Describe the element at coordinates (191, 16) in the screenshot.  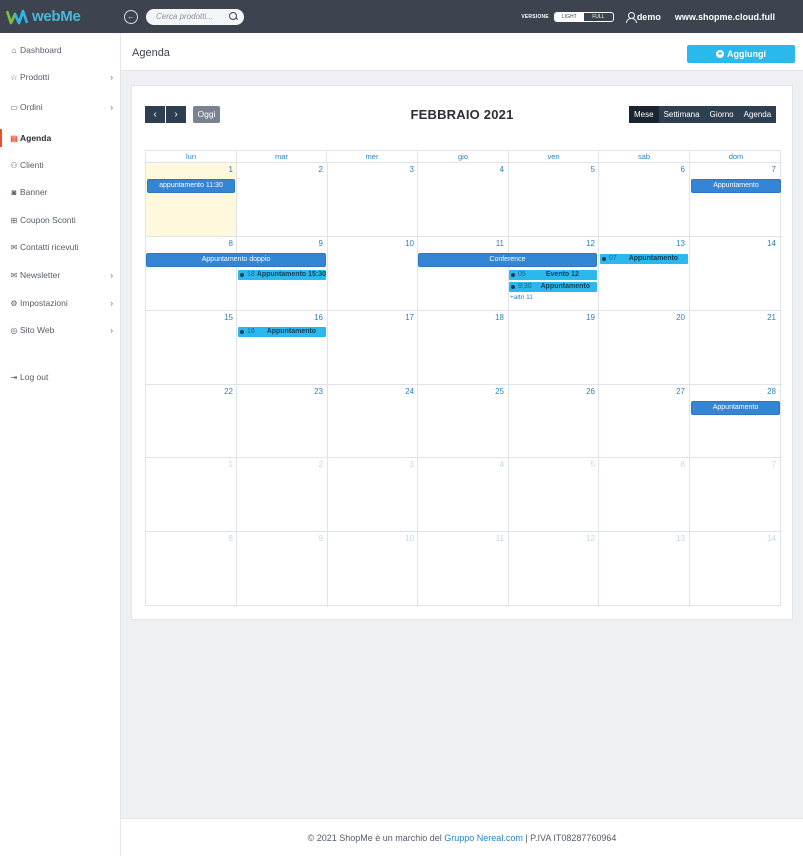
I see `search-input` at that location.